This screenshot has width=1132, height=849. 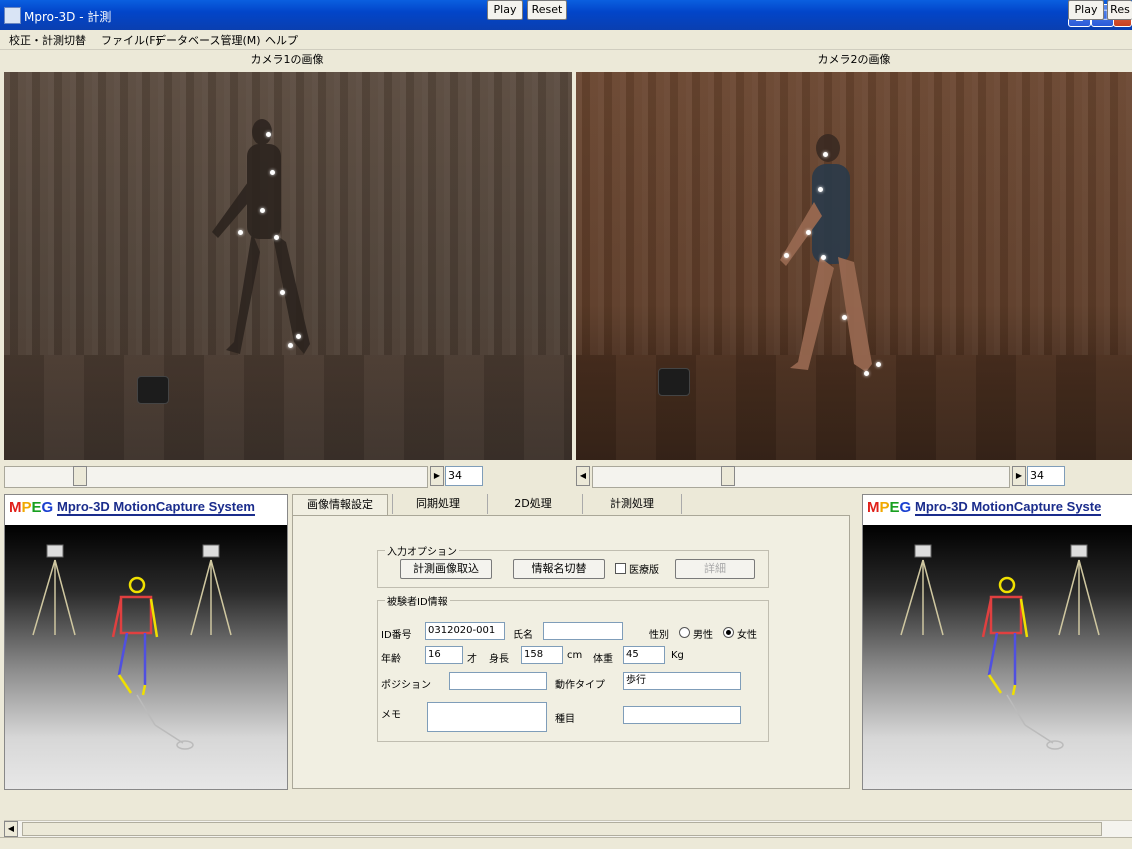 I want to click on sex-label: 性別, so click(x=659, y=635).